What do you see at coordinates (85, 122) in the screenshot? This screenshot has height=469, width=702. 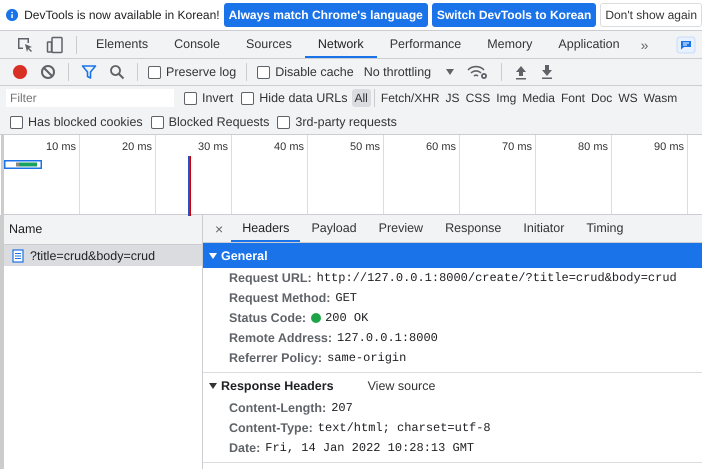 I see `checkbox-label: Has blocked cookies` at bounding box center [85, 122].